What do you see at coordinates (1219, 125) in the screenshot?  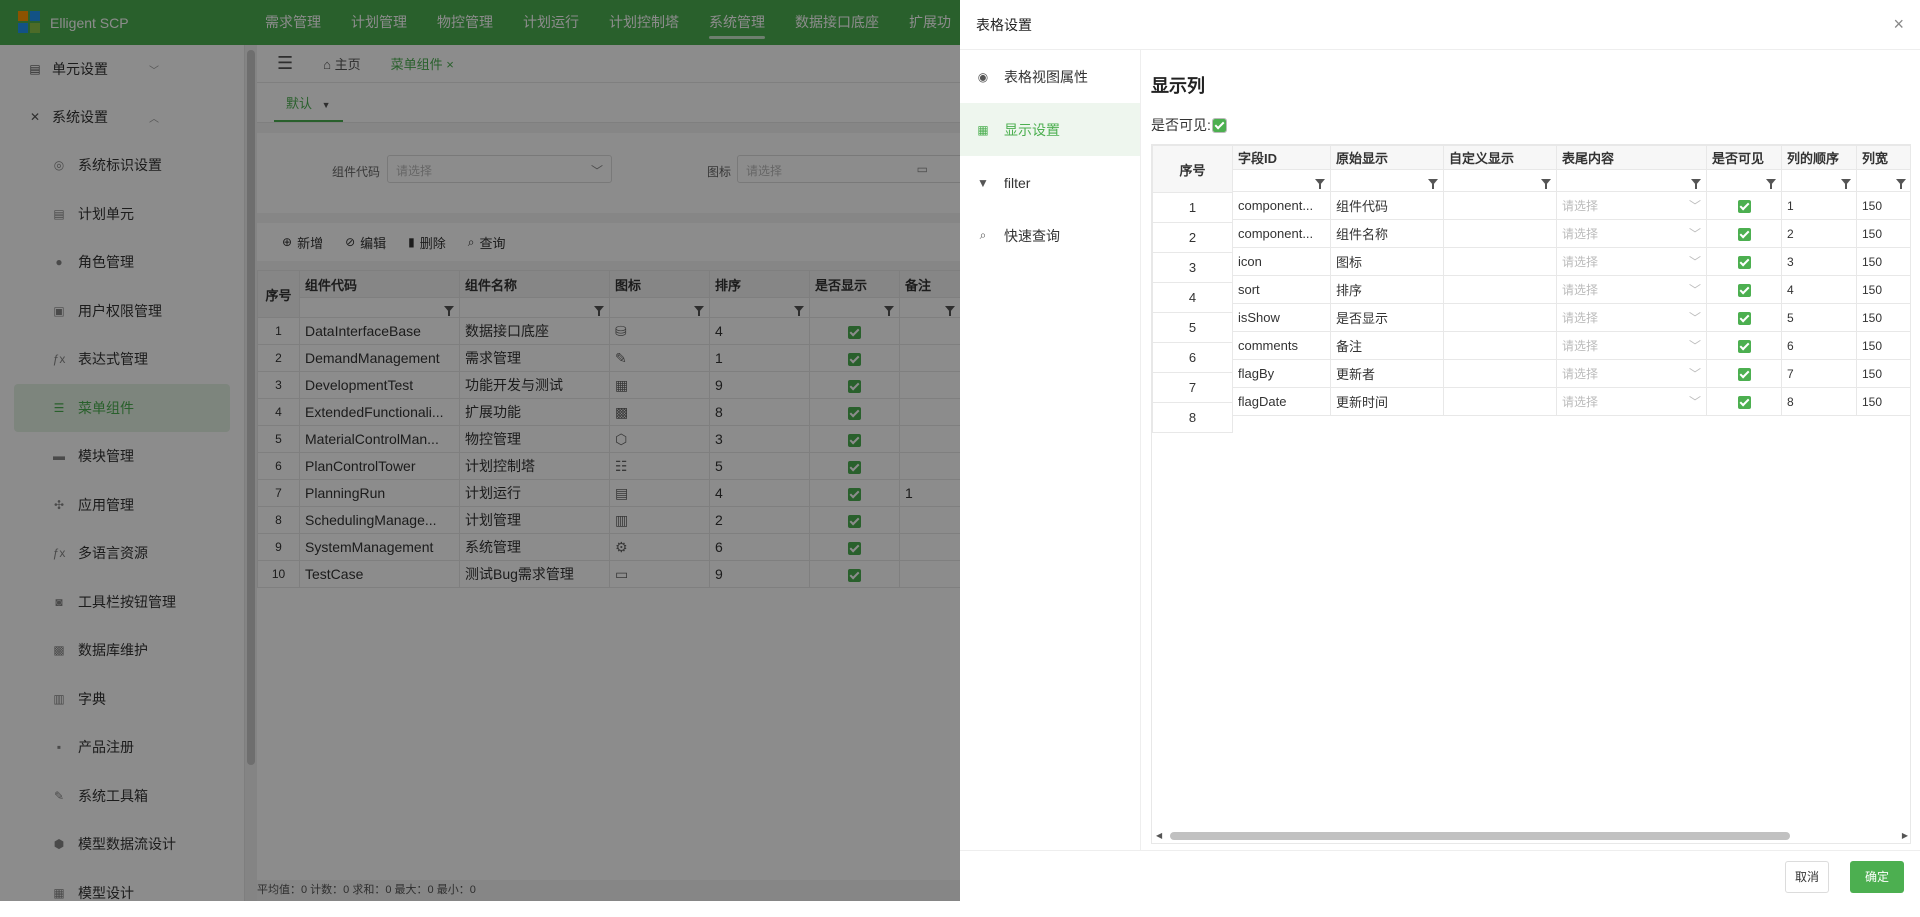 I see `visible-all-checkbox` at bounding box center [1219, 125].